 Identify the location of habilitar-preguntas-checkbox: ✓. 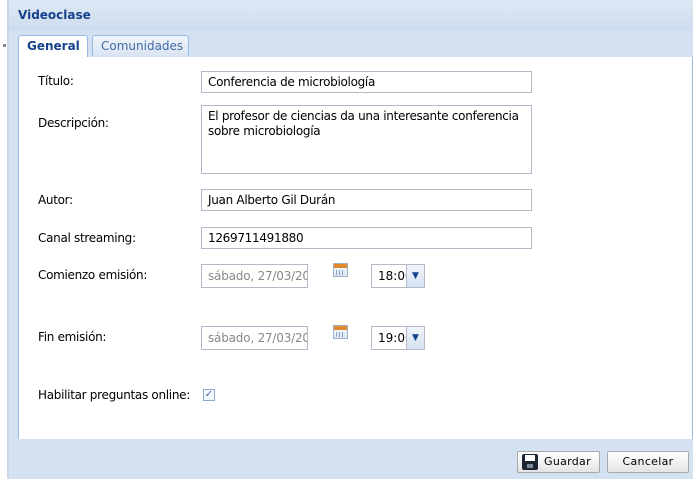
(209, 395).